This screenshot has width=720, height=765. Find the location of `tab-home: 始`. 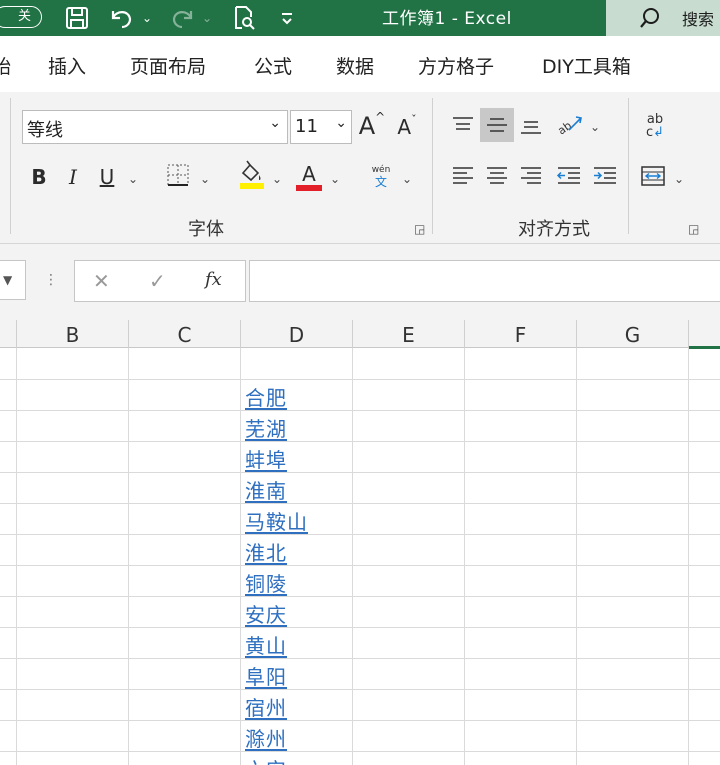

tab-home: 始 is located at coordinates (5, 65).